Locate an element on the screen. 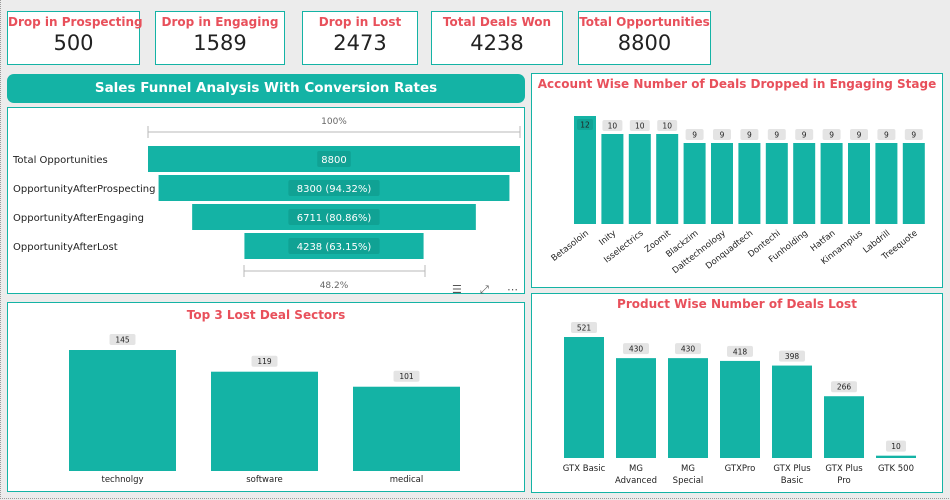  funnel-stage-label: OpportunityAfterEngaging is located at coordinates (78, 218).